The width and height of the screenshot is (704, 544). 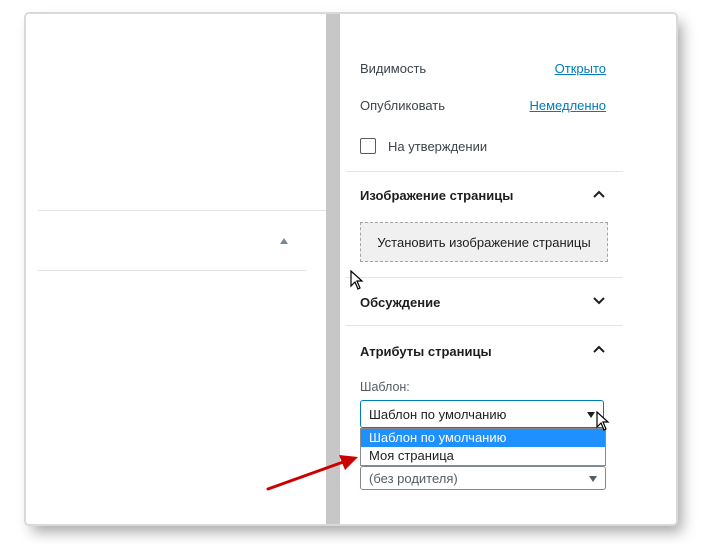 I want to click on template-option-my-page: Моя страница, so click(x=483, y=456).